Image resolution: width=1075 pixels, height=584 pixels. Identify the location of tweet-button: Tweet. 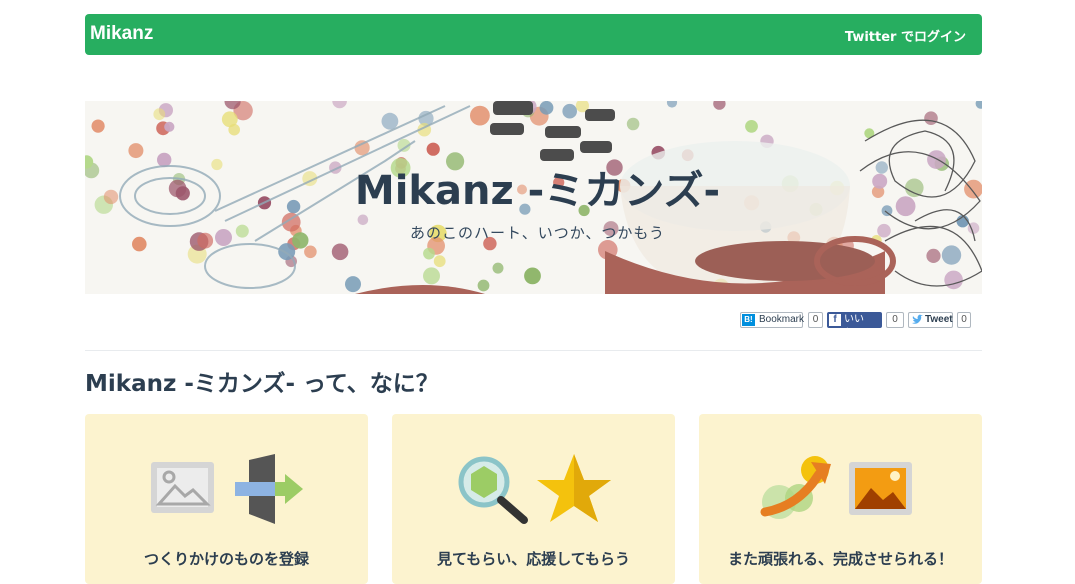
(930, 320).